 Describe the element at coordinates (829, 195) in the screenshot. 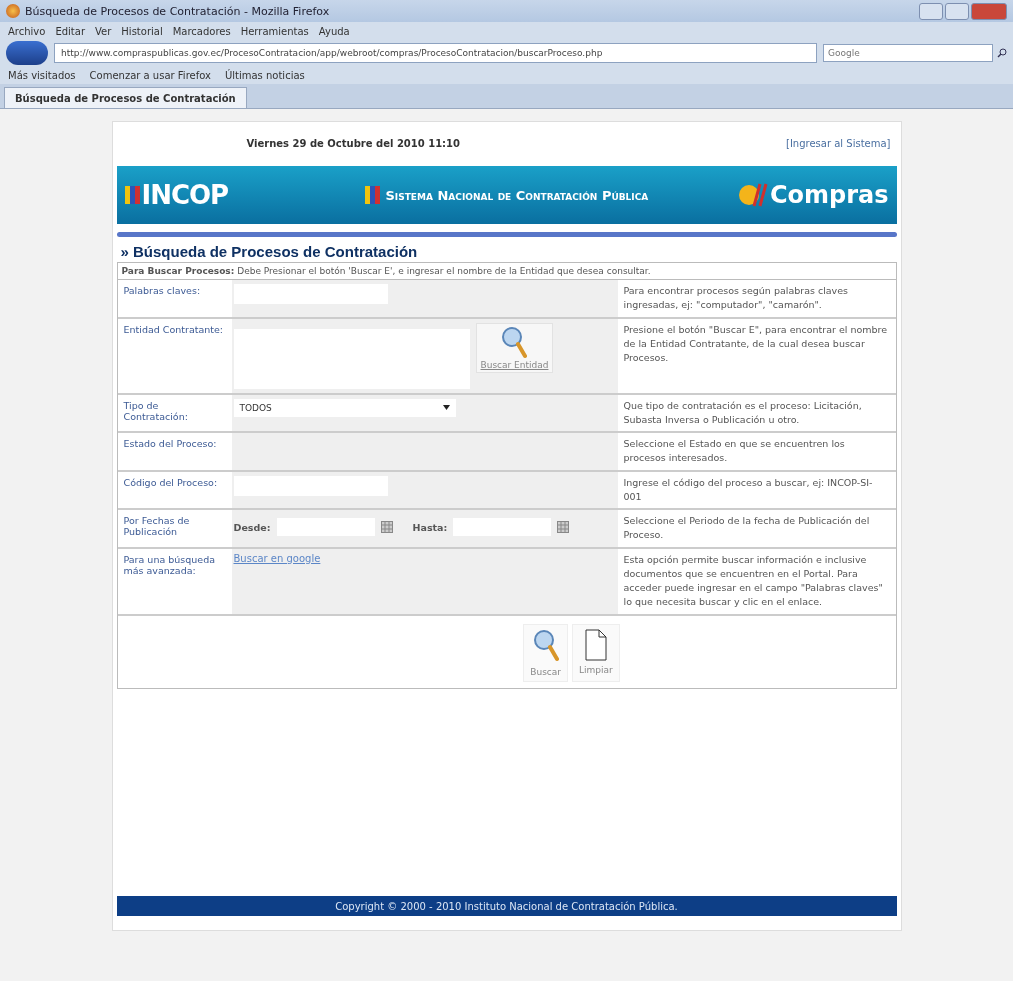

I see `brand-text: Compras` at that location.